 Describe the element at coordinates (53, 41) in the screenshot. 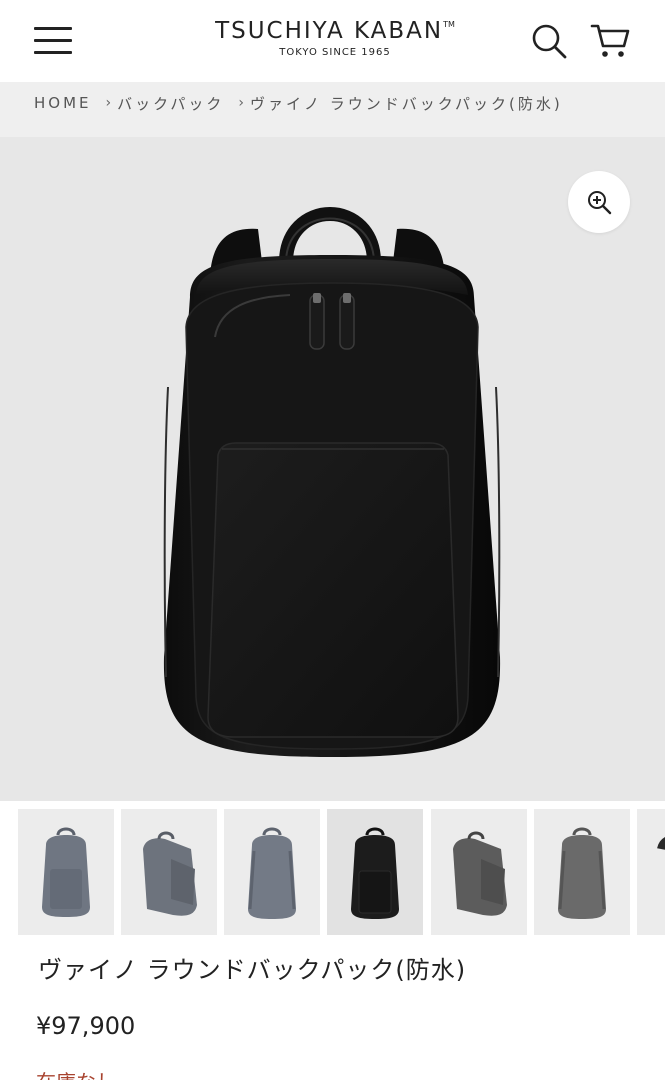

I see `menu-icon` at that location.